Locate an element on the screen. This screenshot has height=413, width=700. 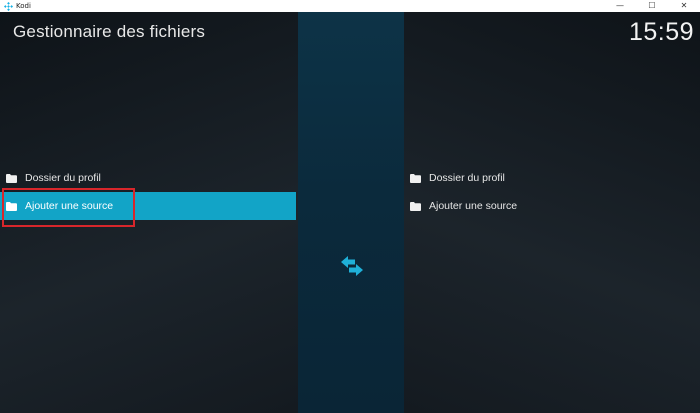
maximize-button: ☐ is located at coordinates (652, 6).